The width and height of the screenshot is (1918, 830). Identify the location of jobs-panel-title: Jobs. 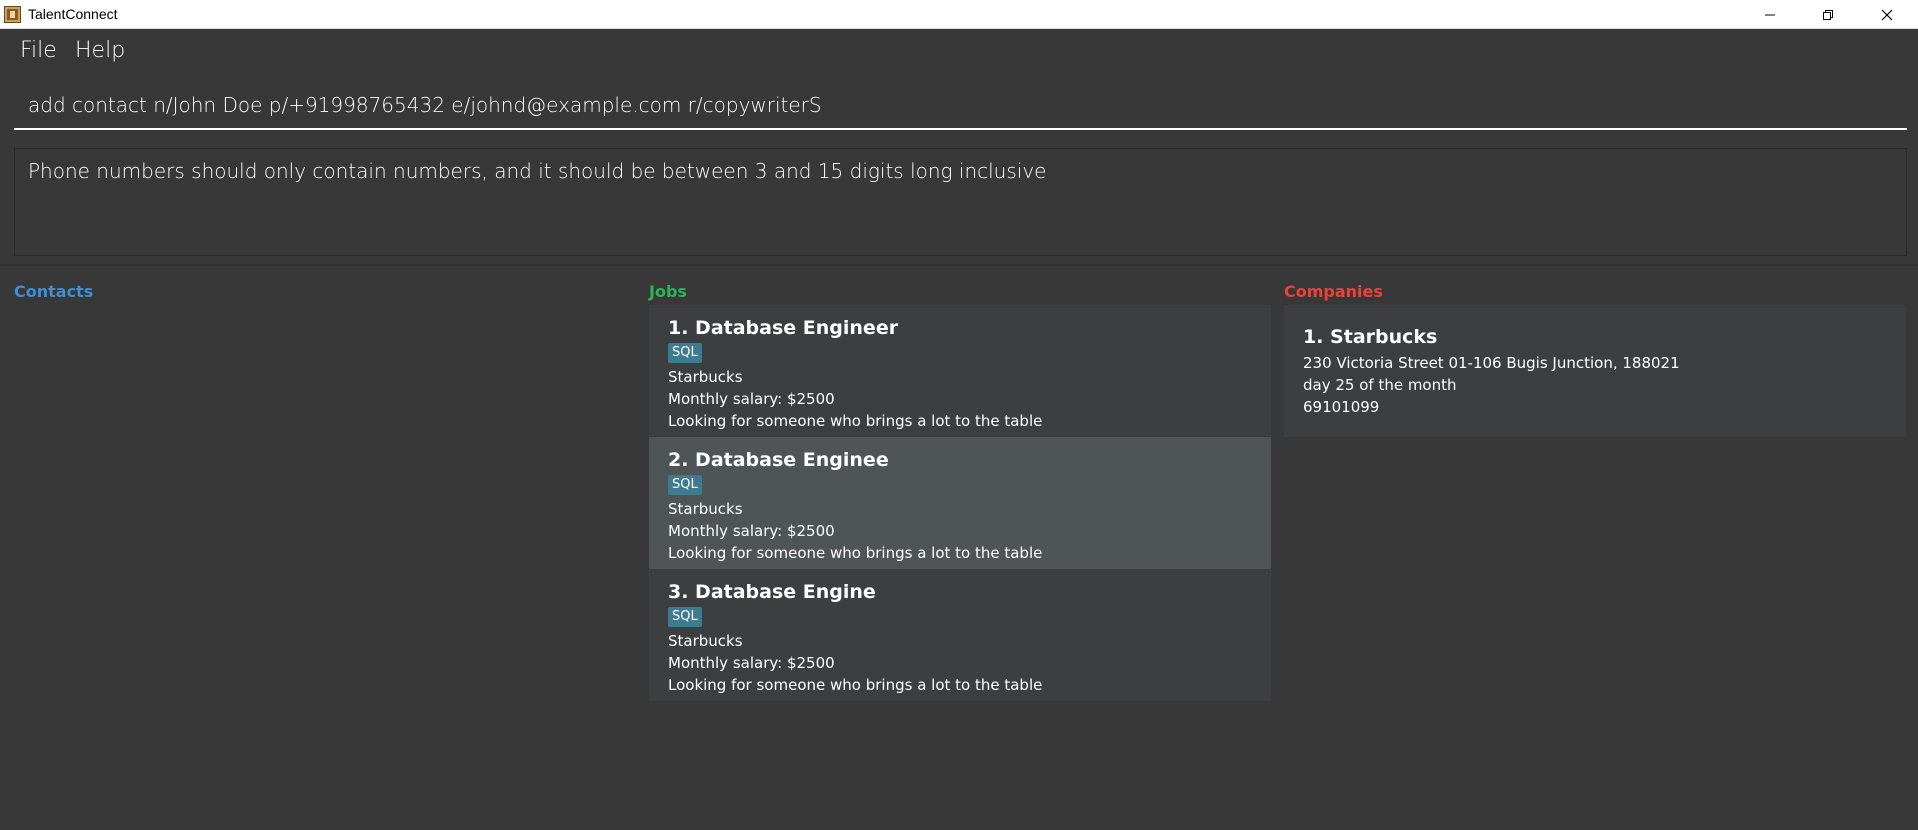
(668, 291).